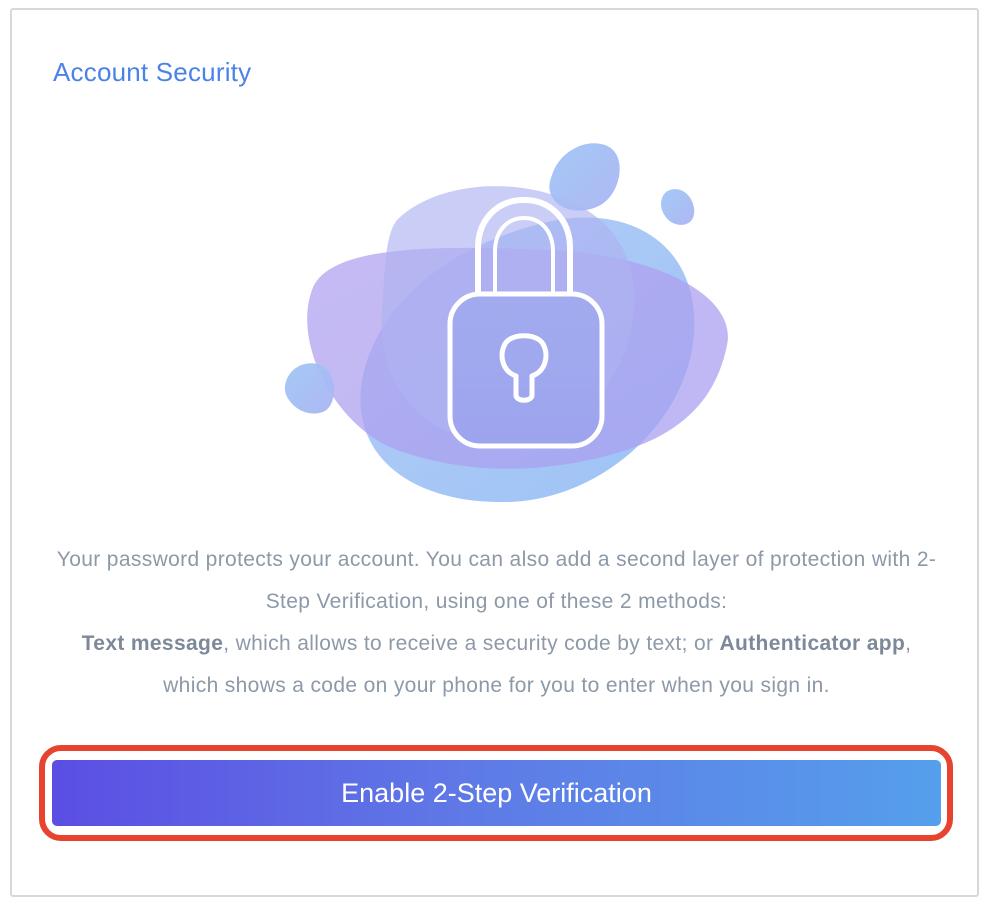 This screenshot has width=994, height=910. Describe the element at coordinates (812, 643) in the screenshot. I see `method-authenticator-app: Authenticator app` at that location.